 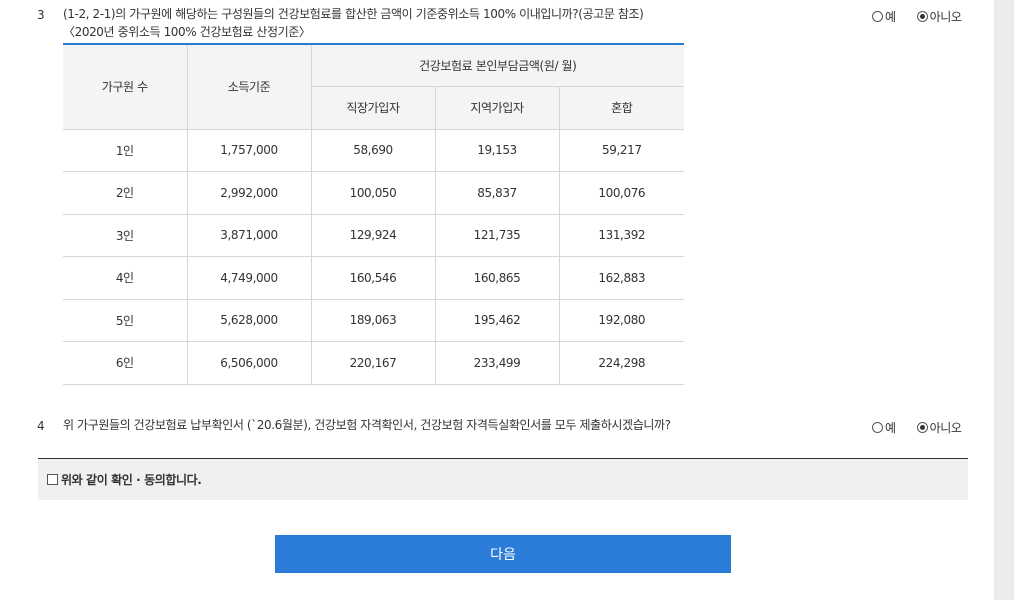 What do you see at coordinates (125, 320) in the screenshot?
I see `table-cell: 5인` at bounding box center [125, 320].